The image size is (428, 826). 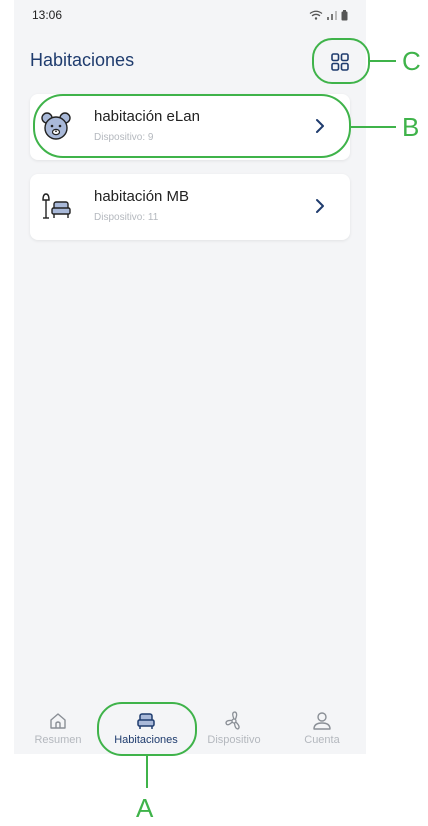 I want to click on callout-a-letter: A, so click(x=145, y=808).